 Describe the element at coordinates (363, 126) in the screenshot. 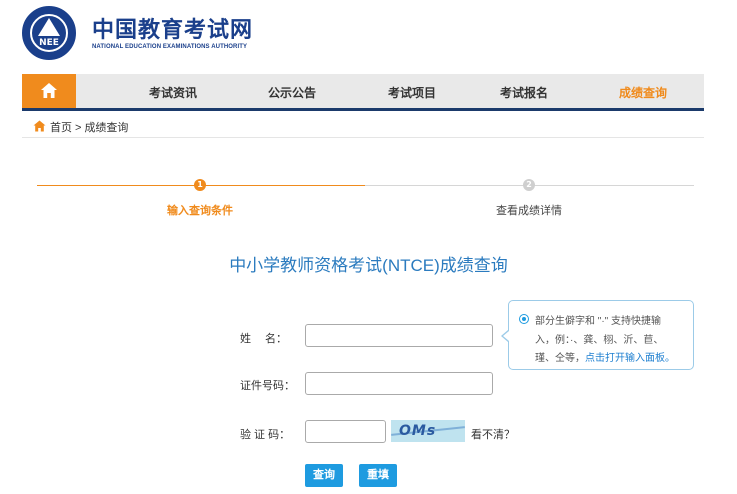

I see `breadcrumb: 首页 > 成绩查询` at that location.